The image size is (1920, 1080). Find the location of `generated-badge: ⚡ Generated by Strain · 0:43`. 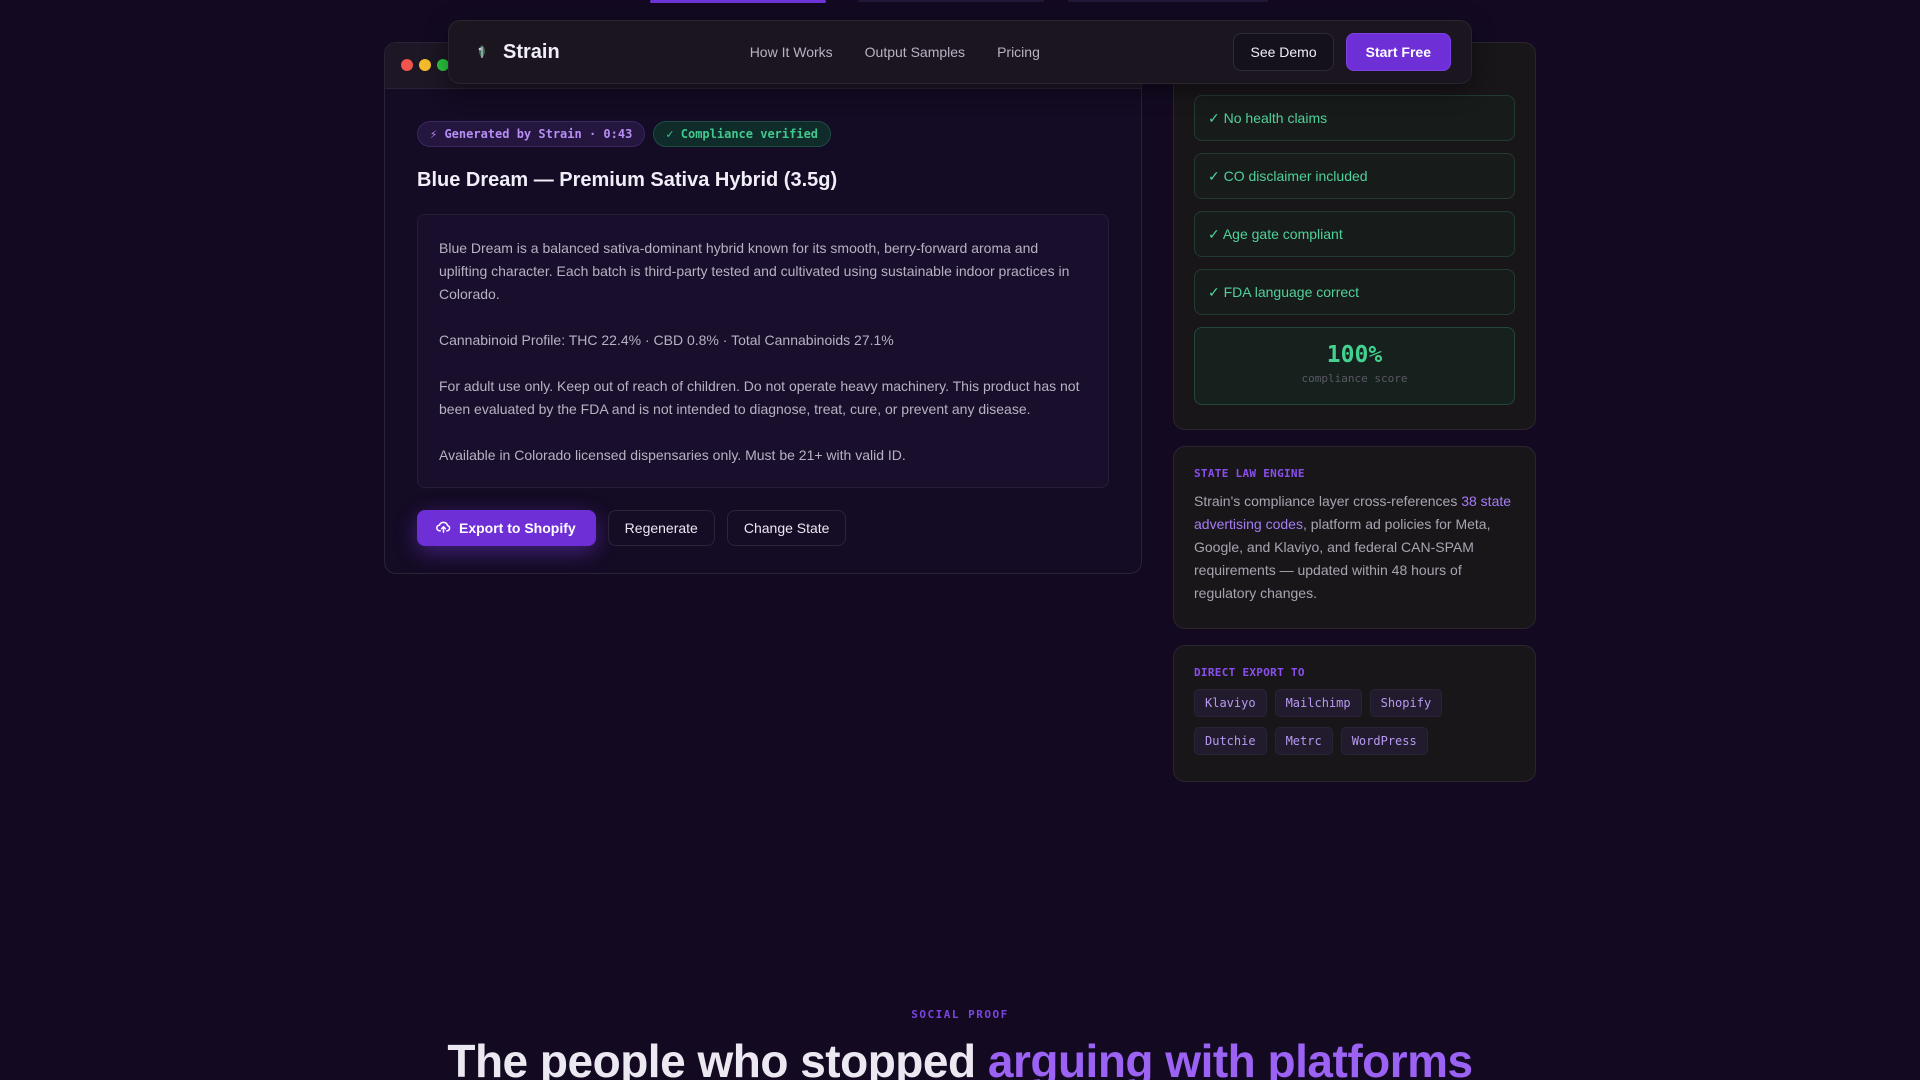

generated-badge: ⚡ Generated by Strain · 0:43 is located at coordinates (531, 134).